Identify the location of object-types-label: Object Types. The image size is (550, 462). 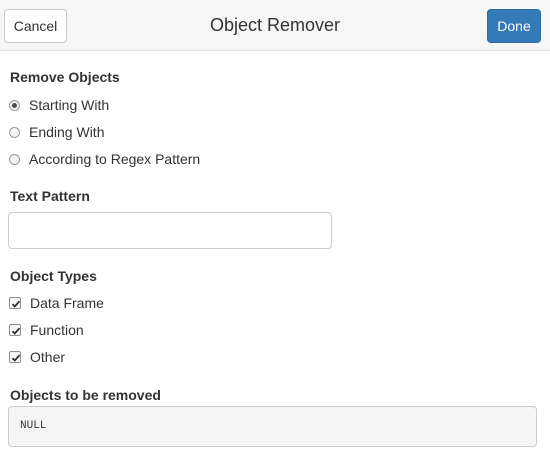
(53, 276).